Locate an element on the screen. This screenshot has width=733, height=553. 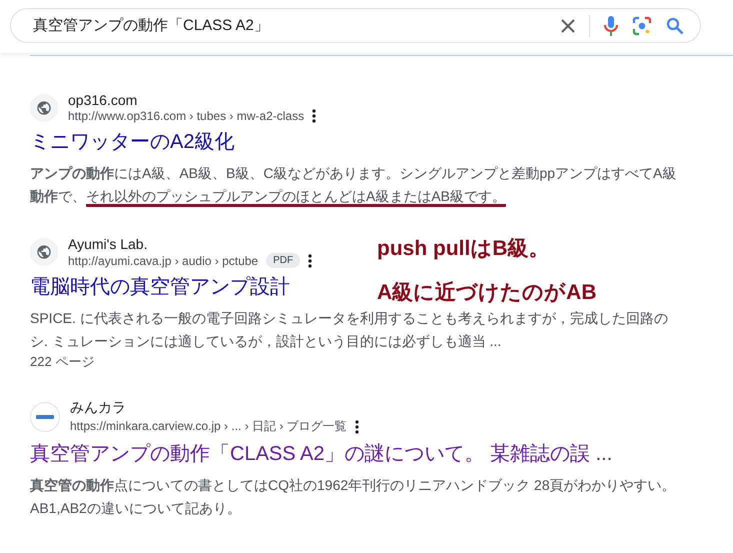
annotation-text: A級に近づけたのがAB is located at coordinates (486, 293).